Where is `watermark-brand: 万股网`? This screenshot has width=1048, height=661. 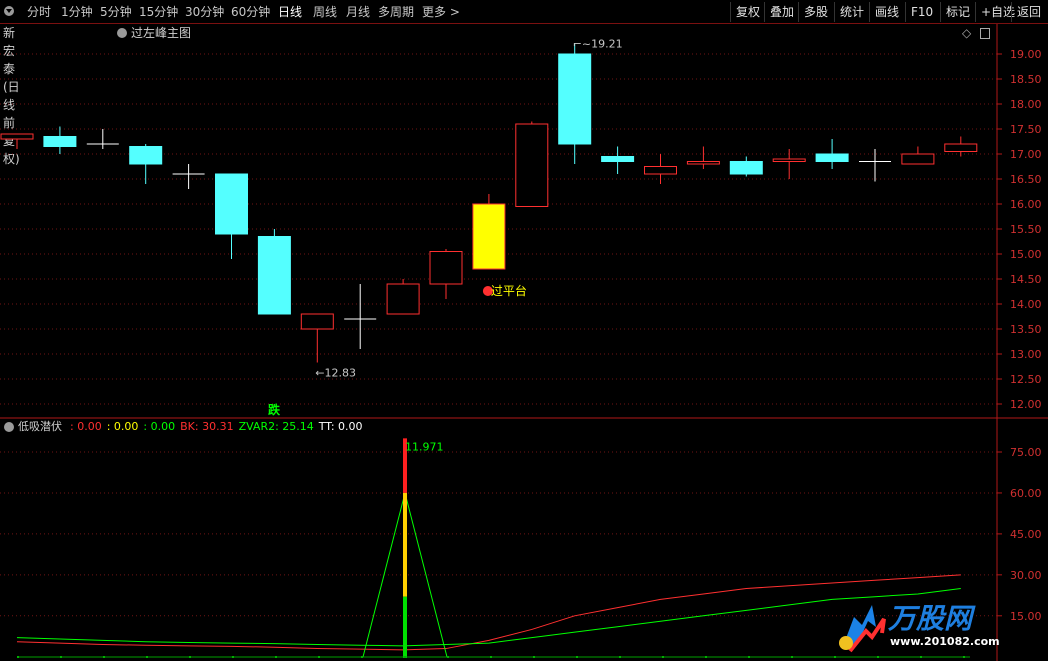
watermark-brand: 万股网 is located at coordinates (930, 618).